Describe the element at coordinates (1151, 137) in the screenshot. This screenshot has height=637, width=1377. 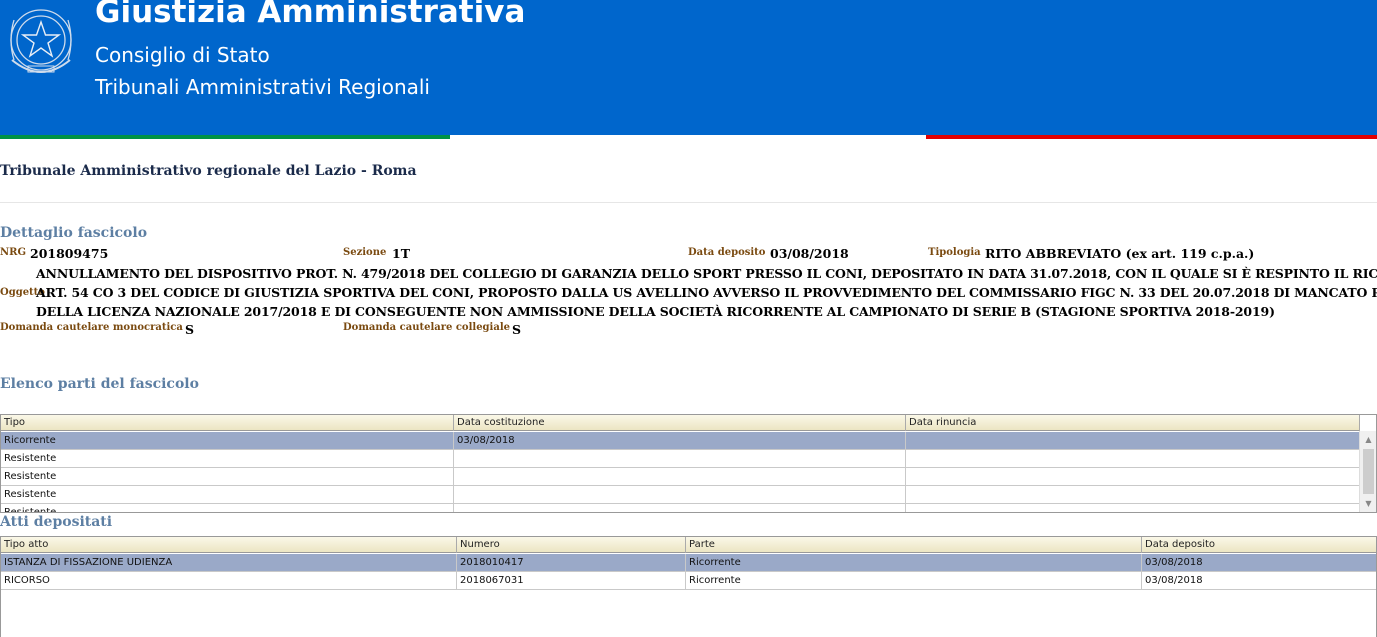
I see `tricolor-red` at that location.